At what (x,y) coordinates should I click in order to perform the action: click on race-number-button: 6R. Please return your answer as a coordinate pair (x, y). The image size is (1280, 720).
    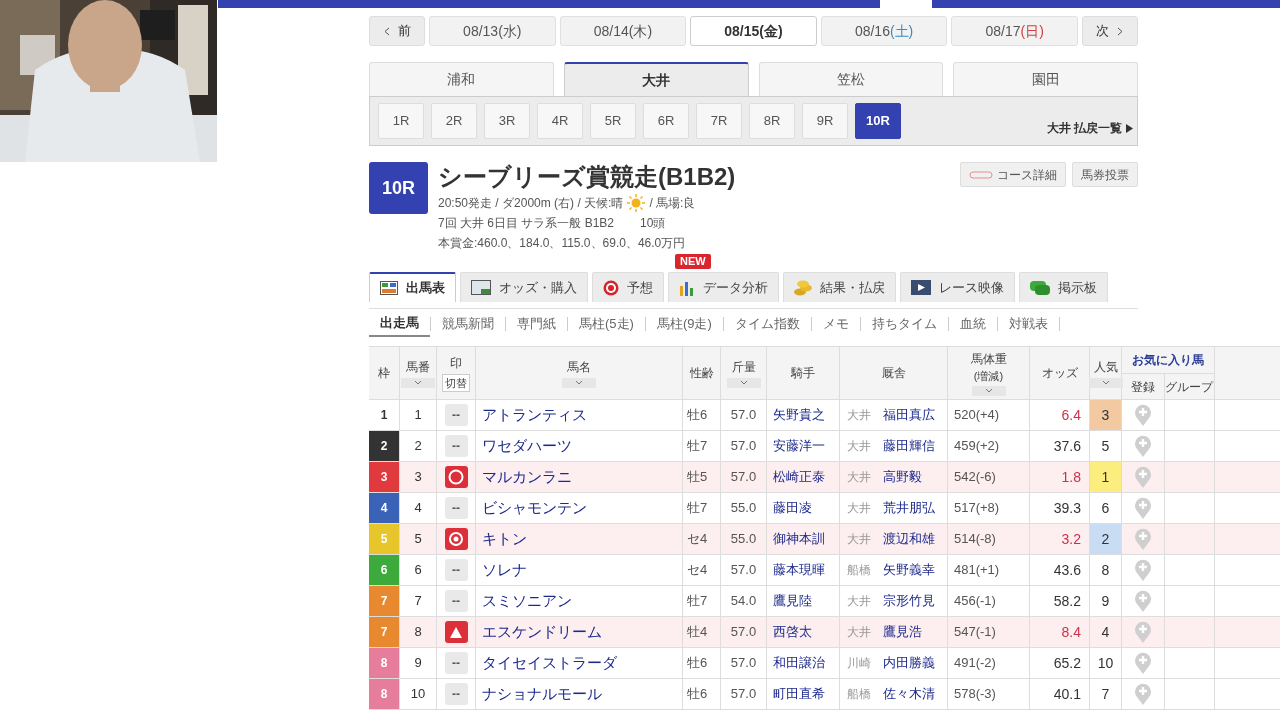
    Looking at the image, I should click on (666, 121).